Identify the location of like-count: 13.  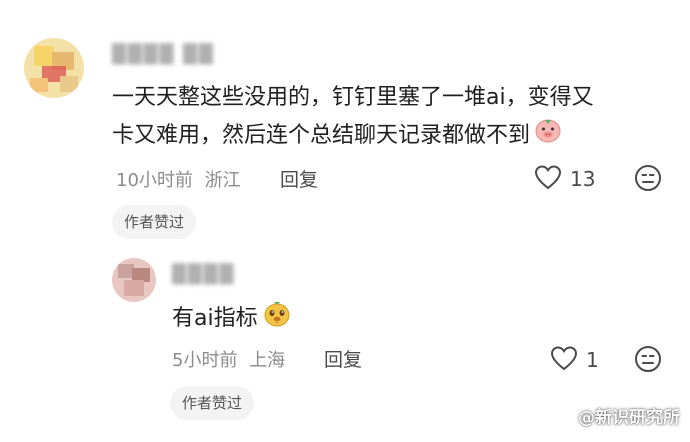
(583, 179).